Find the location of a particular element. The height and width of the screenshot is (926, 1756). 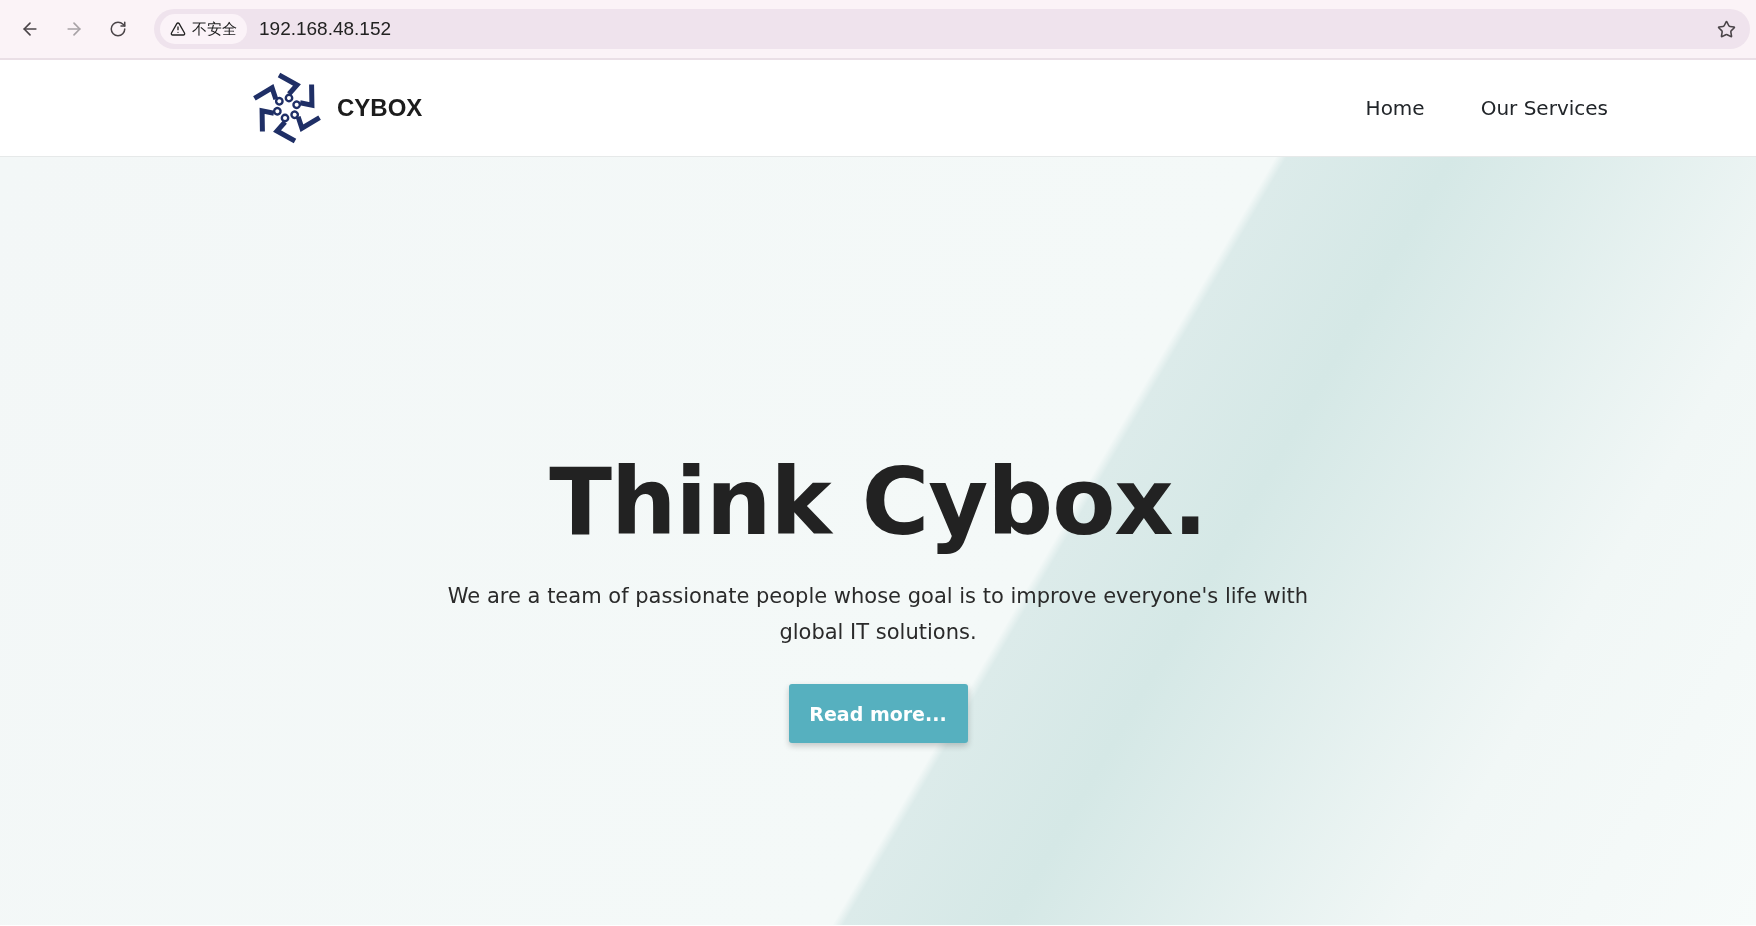

star-icon is located at coordinates (1726, 29).